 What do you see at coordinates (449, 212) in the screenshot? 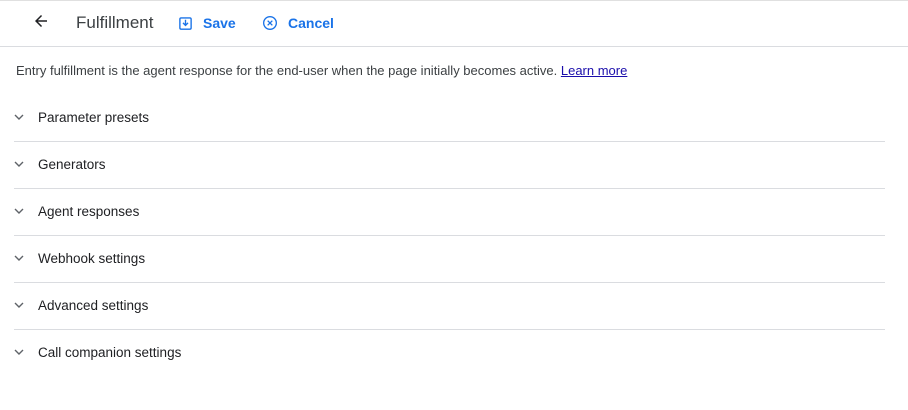
I see `section-agent-responses: Agent responses` at bounding box center [449, 212].